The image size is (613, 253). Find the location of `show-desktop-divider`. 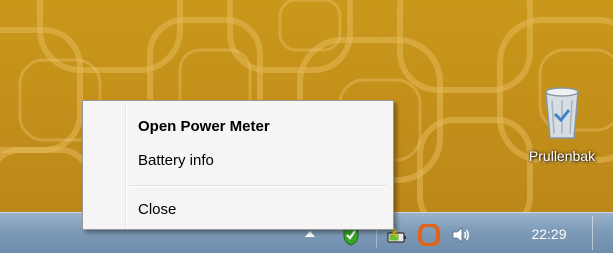

show-desktop-divider is located at coordinates (592, 233).